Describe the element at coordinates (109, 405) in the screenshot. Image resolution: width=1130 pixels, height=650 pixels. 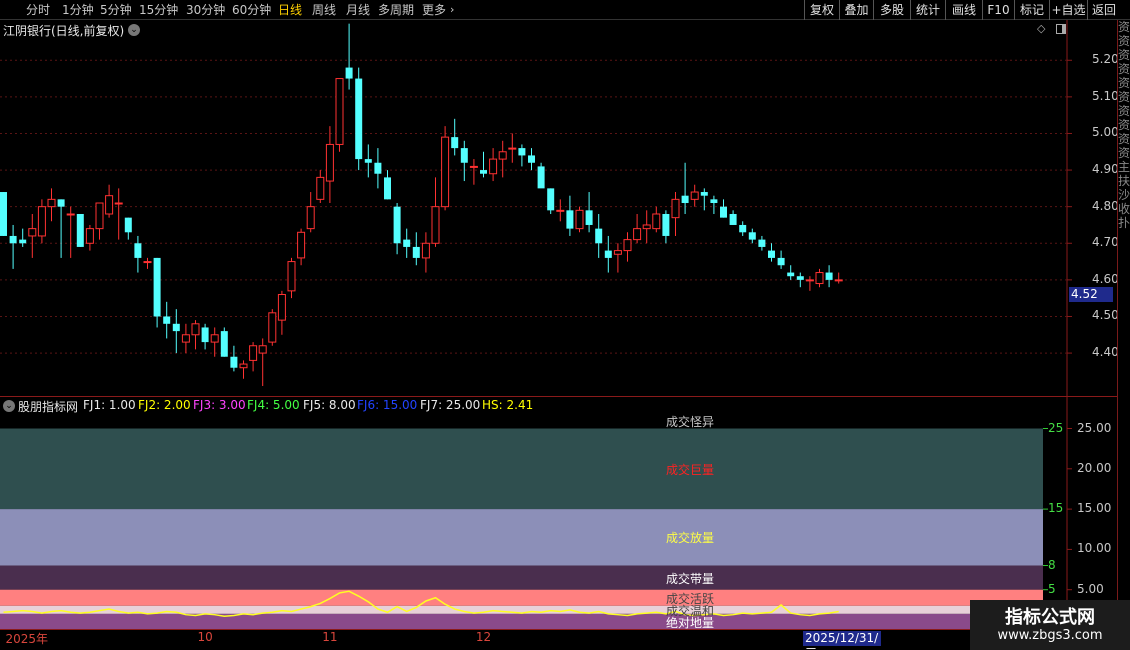
I see `indicator-param: FJ1: 1.00` at that location.